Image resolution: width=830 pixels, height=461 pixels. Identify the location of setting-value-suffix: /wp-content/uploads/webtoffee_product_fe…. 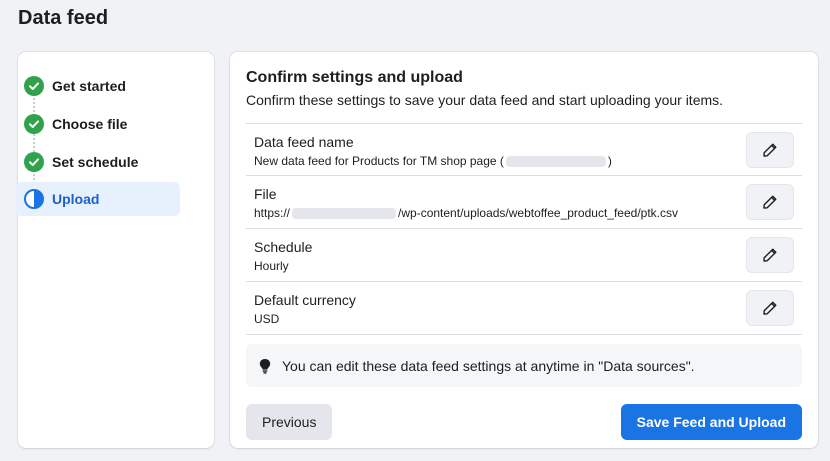
(538, 213).